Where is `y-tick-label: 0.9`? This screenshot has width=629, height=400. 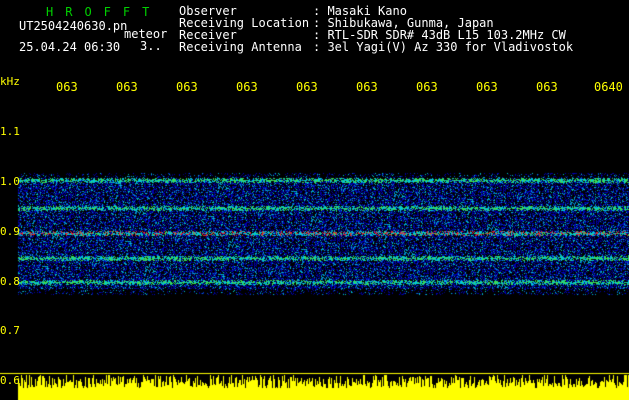 y-tick-label: 0.9 is located at coordinates (10, 231).